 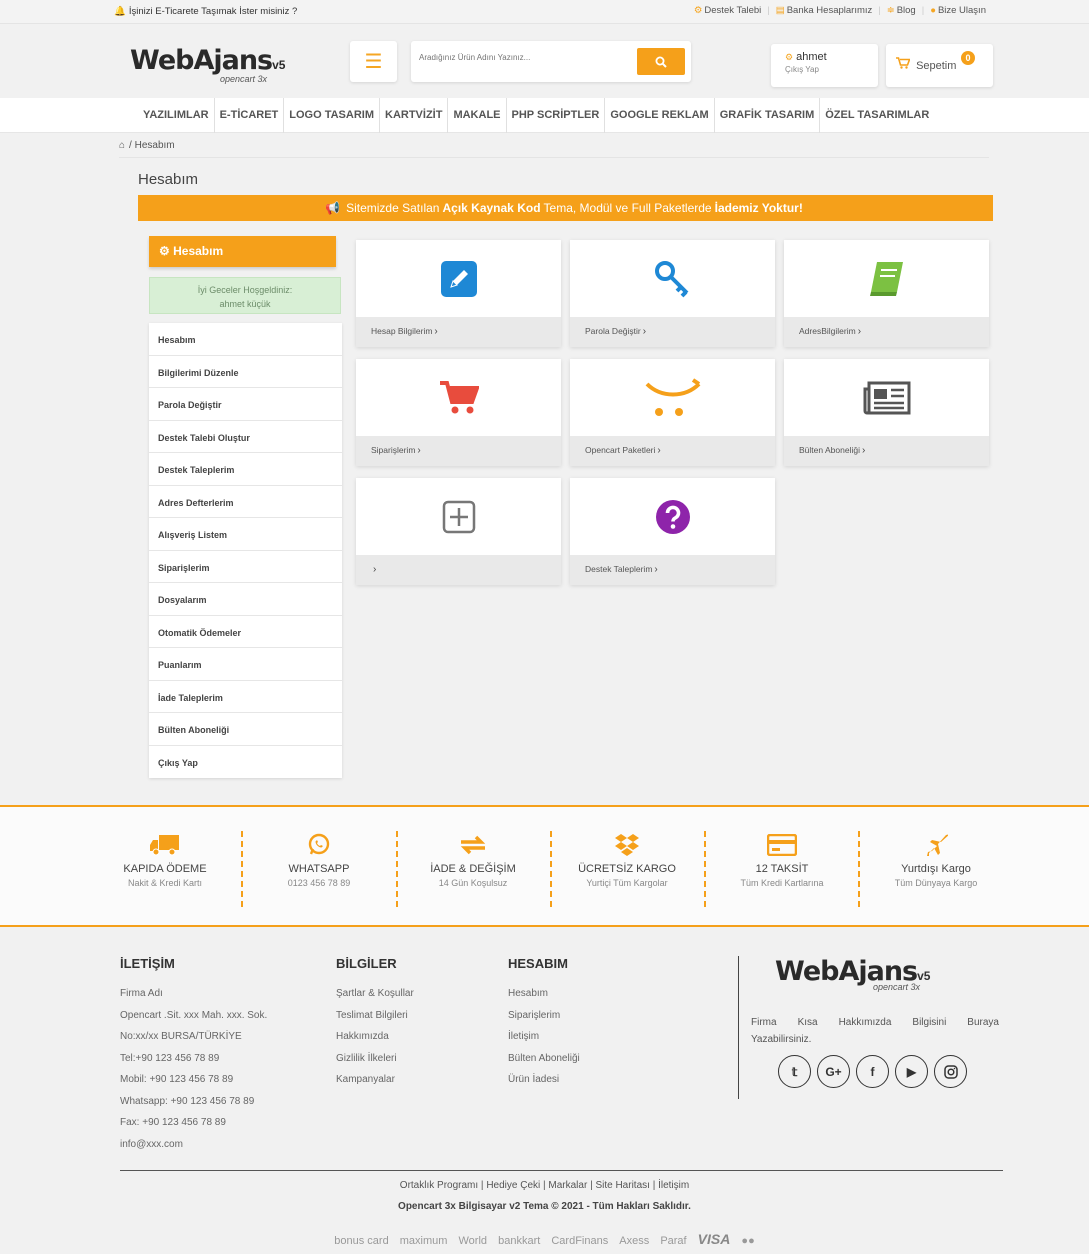 I want to click on feature-free-shipping: ÜCRETSİZ KARGO Yurtiçi Tüm Kargolar, so click(x=627, y=869).